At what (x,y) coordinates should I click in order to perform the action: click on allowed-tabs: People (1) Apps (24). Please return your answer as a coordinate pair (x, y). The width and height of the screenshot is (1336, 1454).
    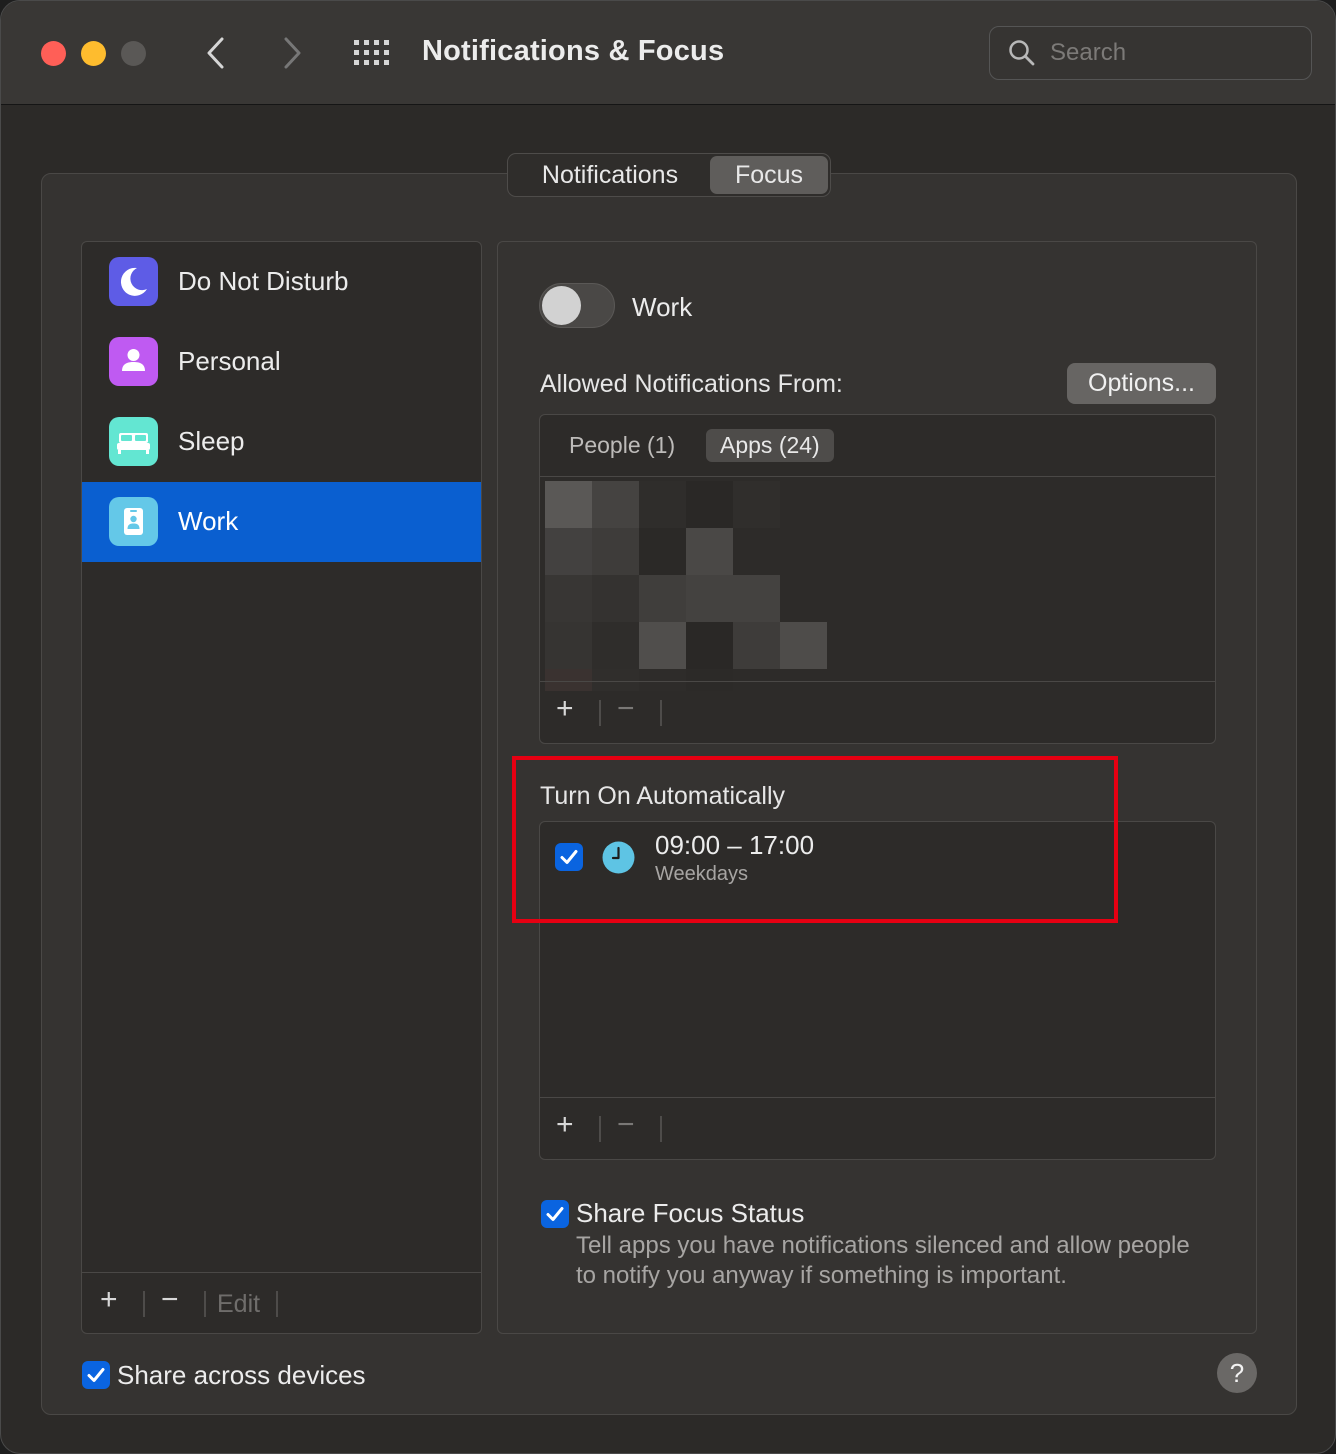
    Looking at the image, I should click on (877, 446).